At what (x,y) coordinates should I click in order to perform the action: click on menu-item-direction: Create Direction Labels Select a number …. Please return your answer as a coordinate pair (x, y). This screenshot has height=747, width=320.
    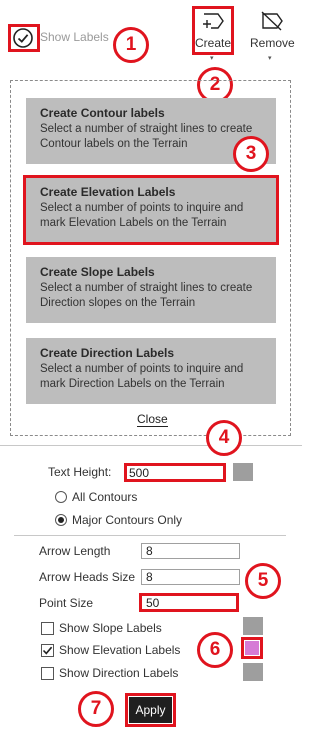
    Looking at the image, I should click on (151, 371).